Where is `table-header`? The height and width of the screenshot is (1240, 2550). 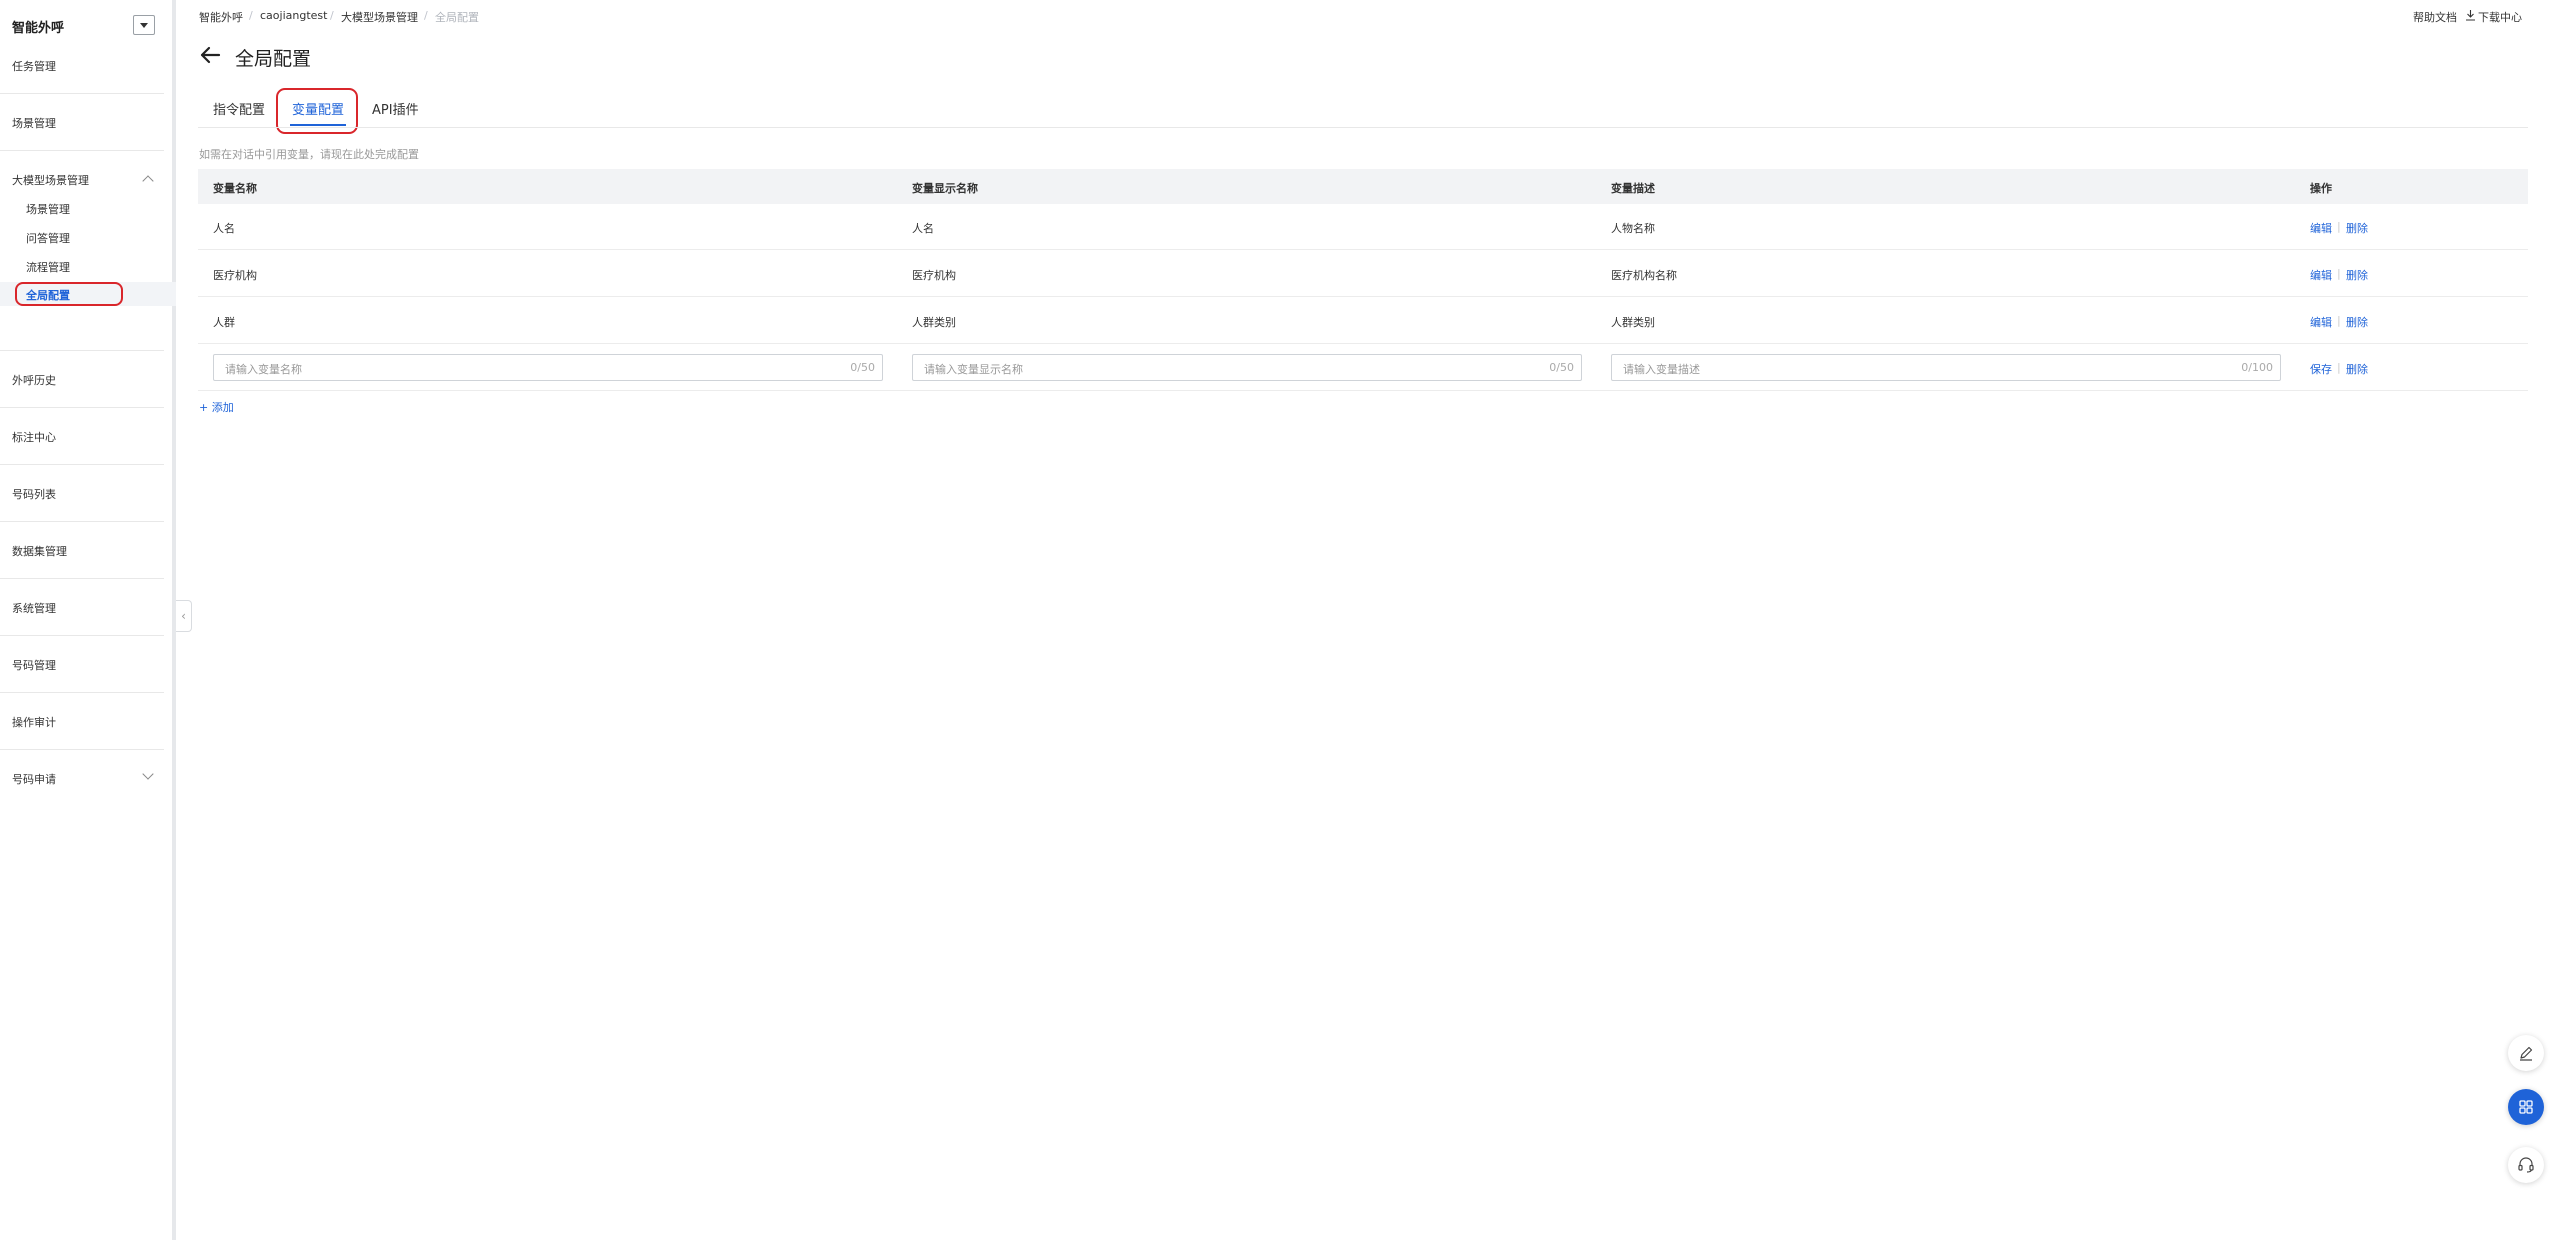
table-header is located at coordinates (1363, 186).